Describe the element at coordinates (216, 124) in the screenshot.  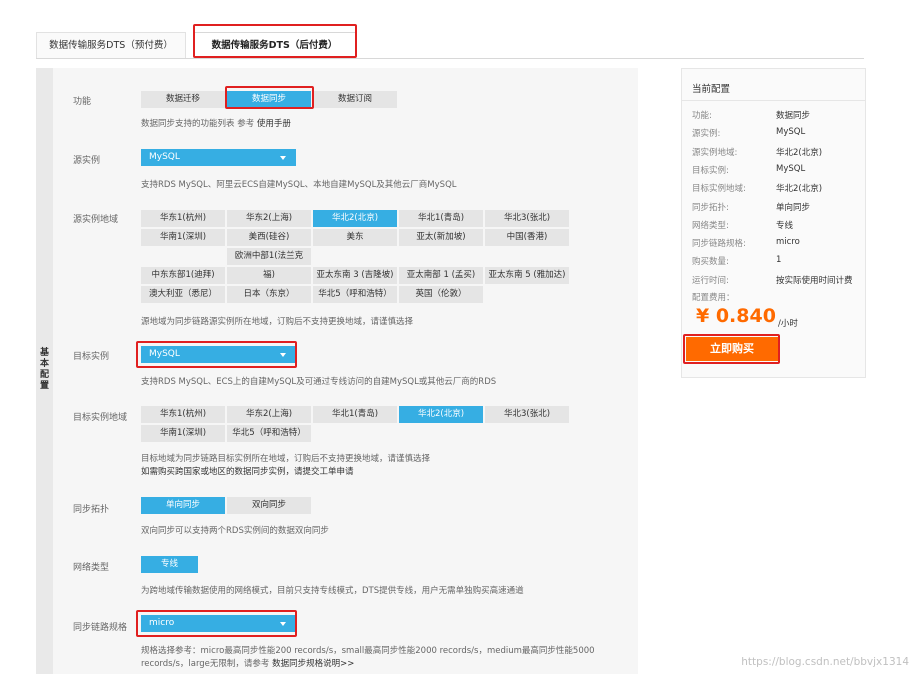
I see `hint-function: 数据同步支持的功能列表 参考 使用手册` at that location.